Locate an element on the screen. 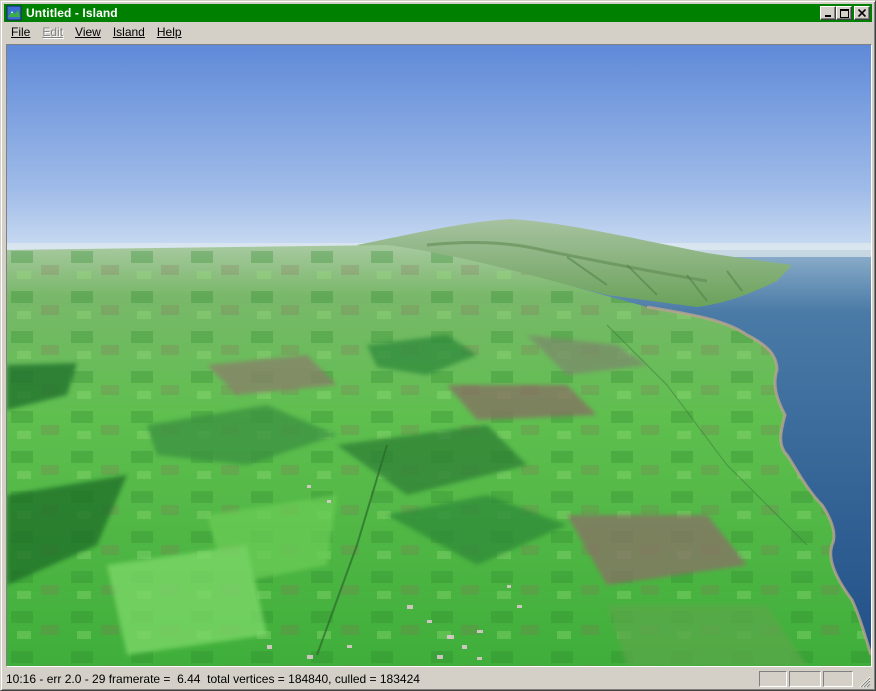  menu-view: View is located at coordinates (87, 32).